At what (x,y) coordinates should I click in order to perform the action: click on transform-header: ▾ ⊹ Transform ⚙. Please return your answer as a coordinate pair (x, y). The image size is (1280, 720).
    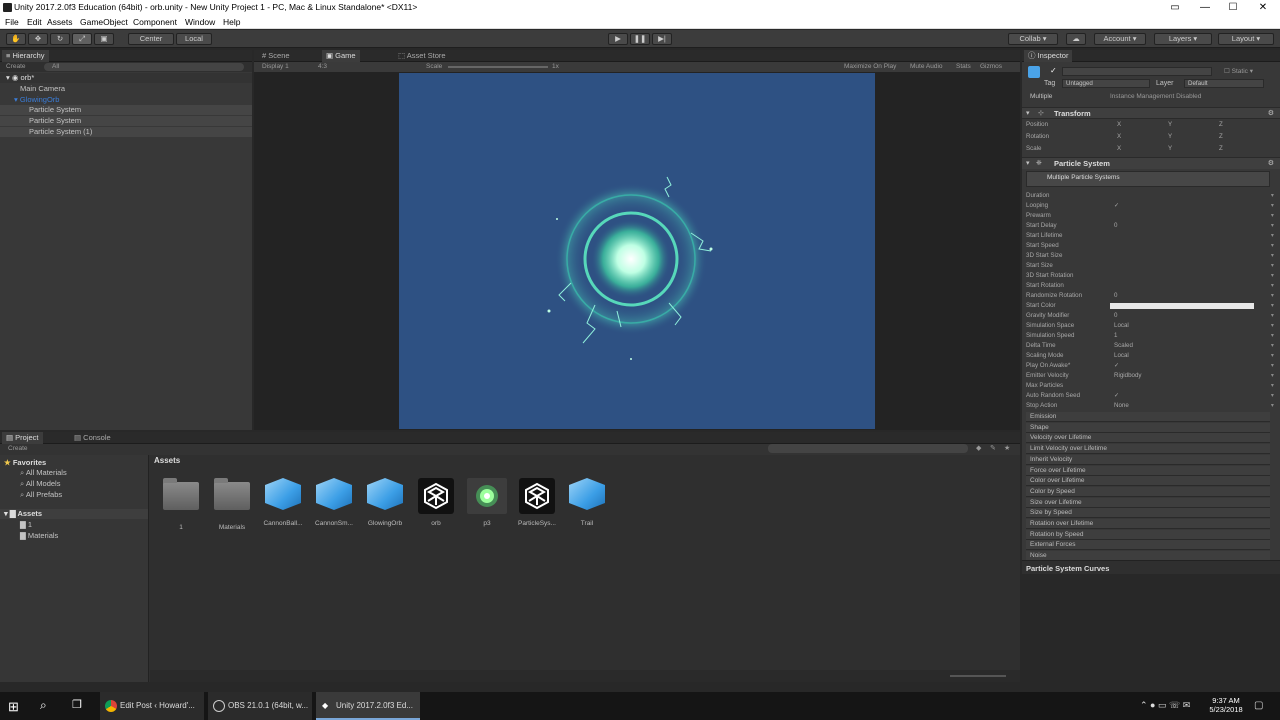
    Looking at the image, I should click on (1151, 113).